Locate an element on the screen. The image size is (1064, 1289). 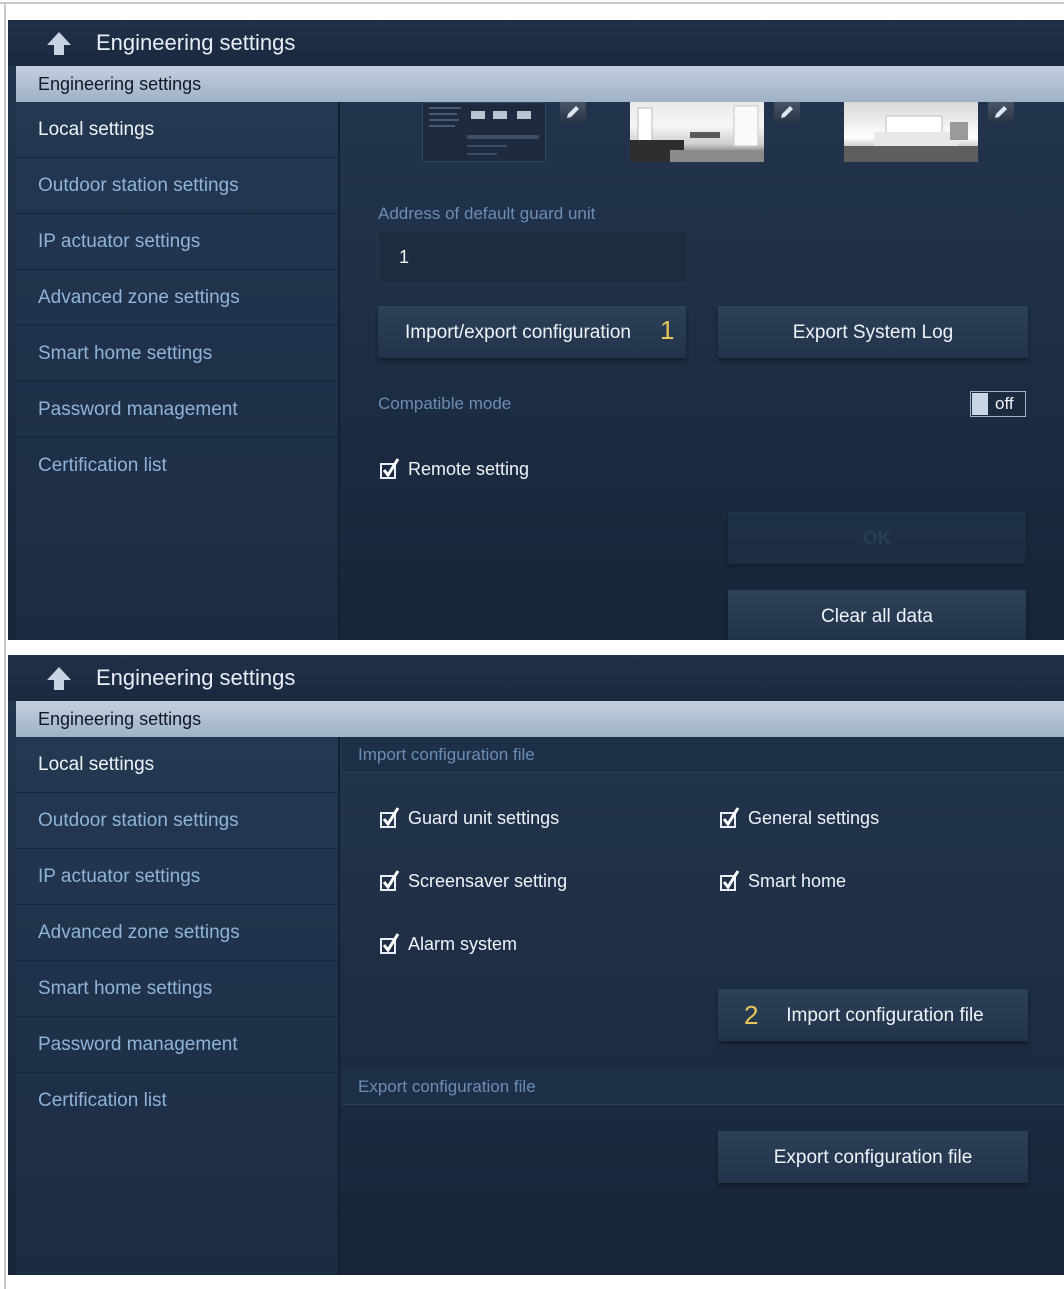
screensaver-thumbnail-bedroom is located at coordinates (911, 132).